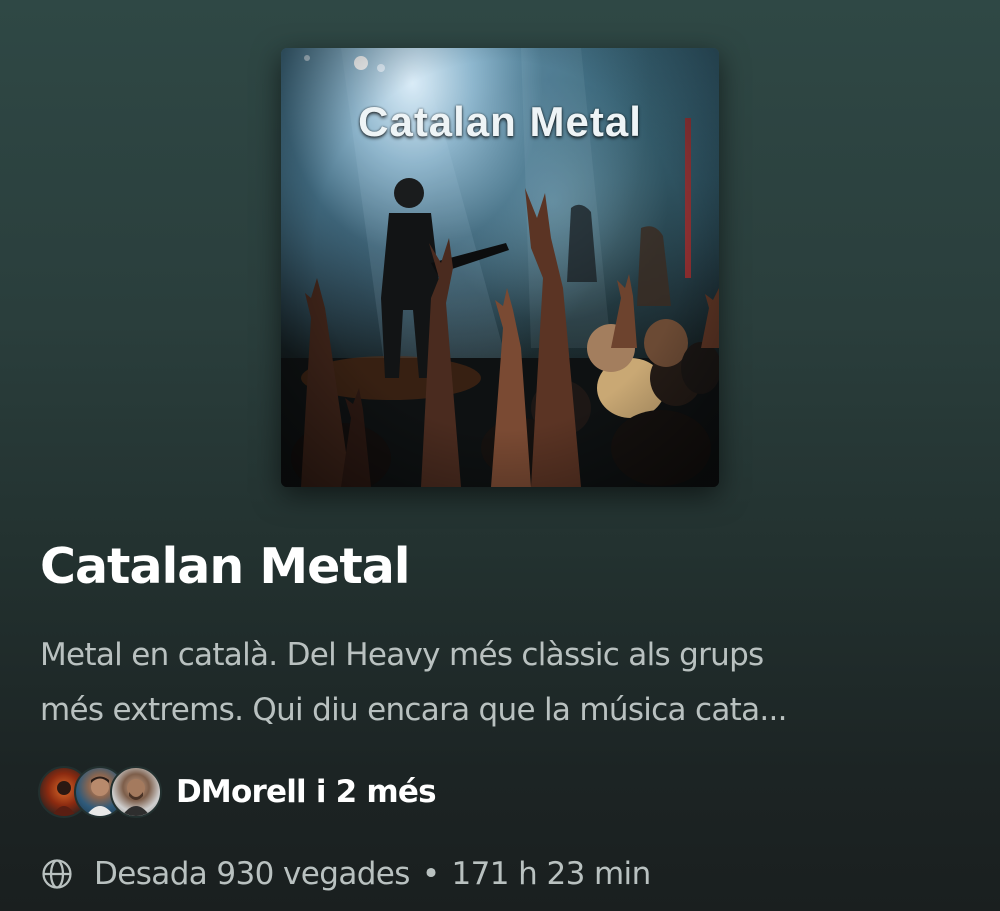  Describe the element at coordinates (136, 792) in the screenshot. I see `avatar` at that location.